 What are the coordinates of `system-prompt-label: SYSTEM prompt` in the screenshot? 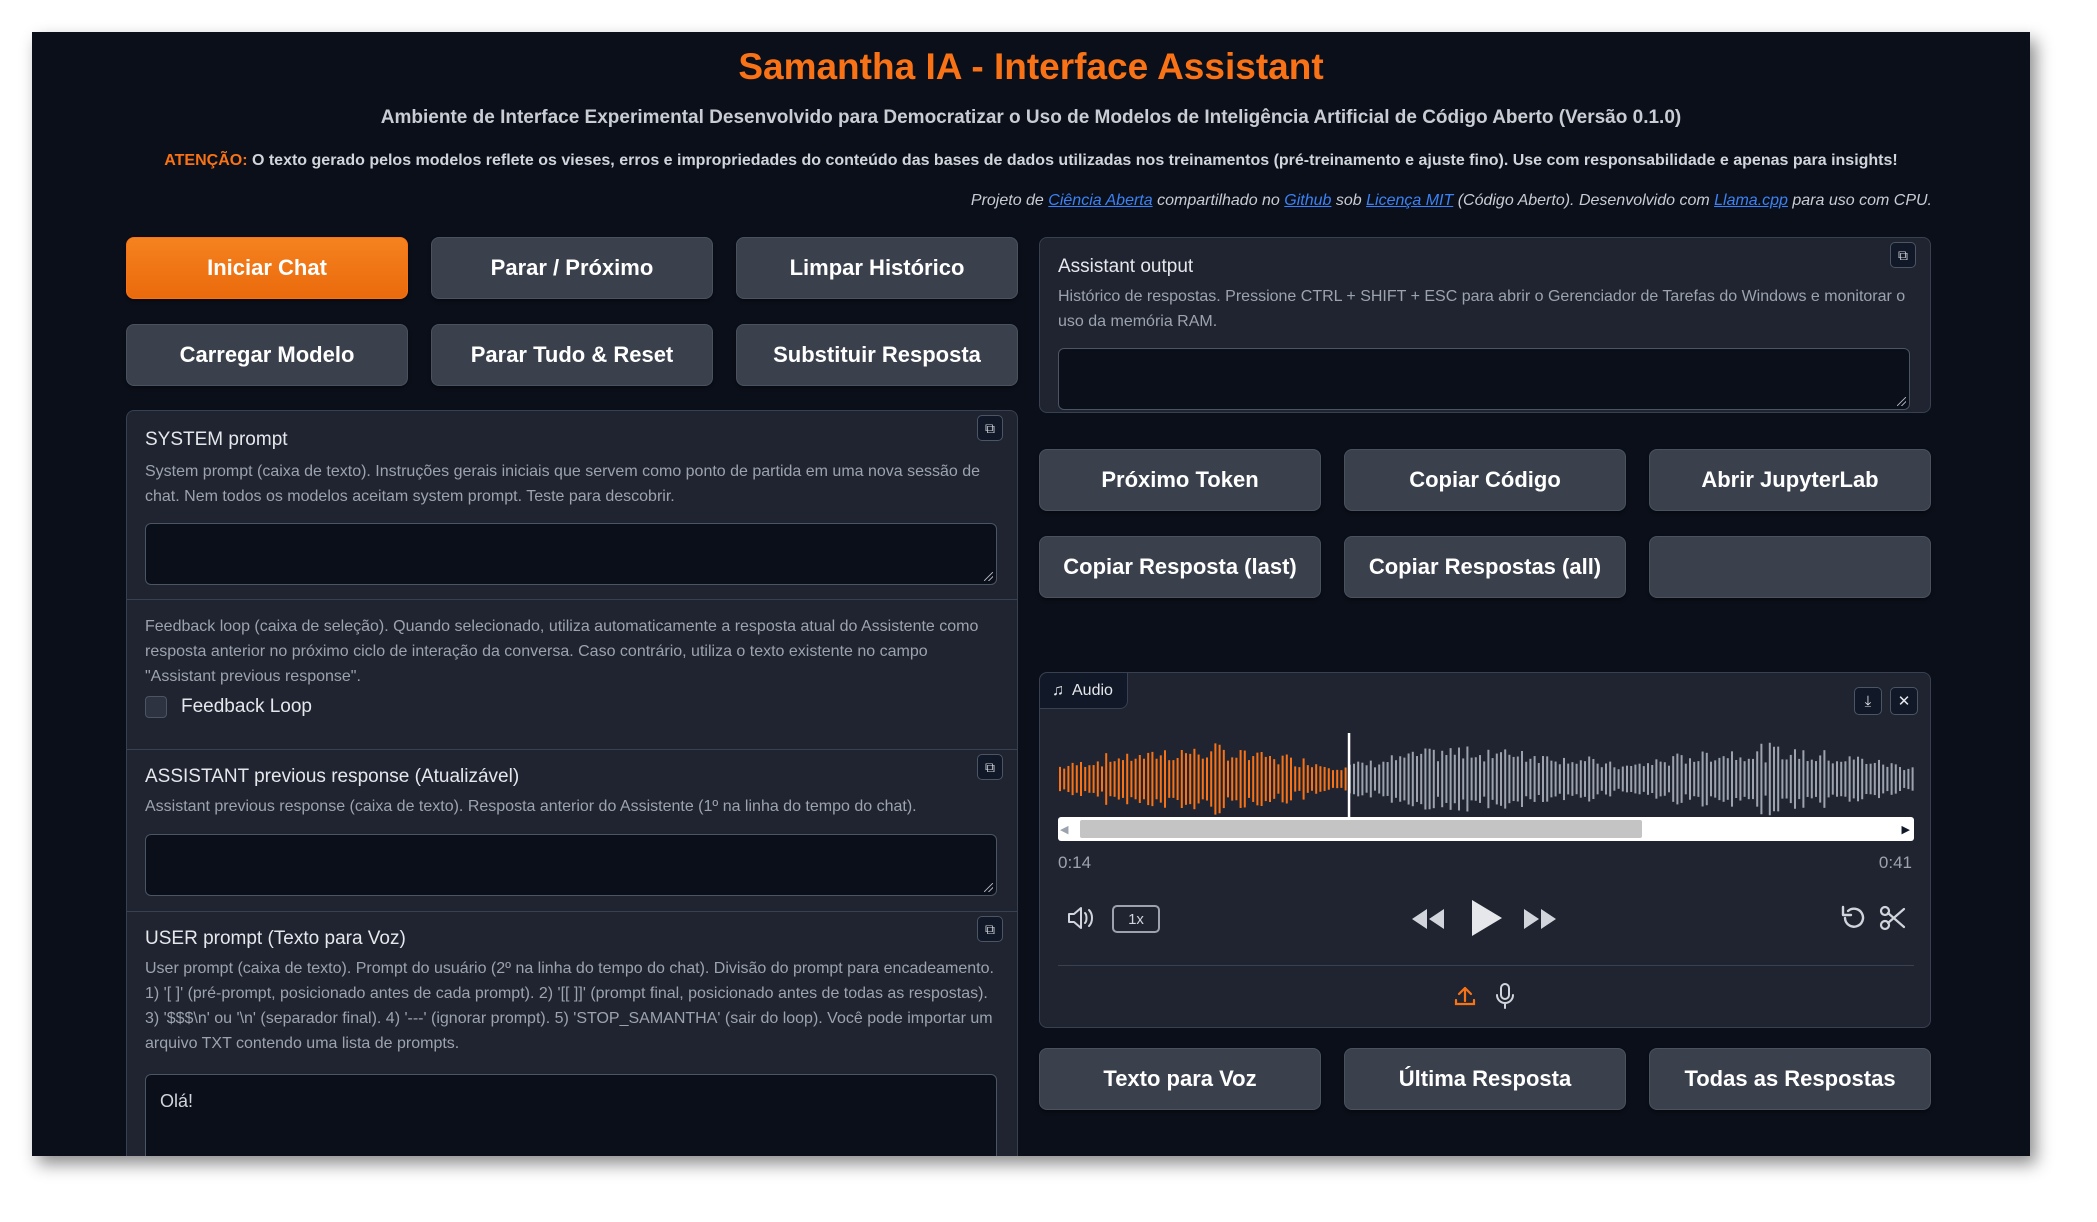 It's located at (216, 439).